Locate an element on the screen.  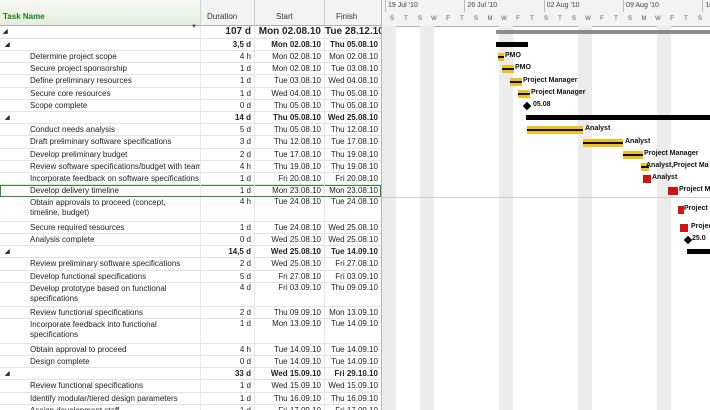
finish-cell: Fri 17.09.10 is located at coordinates (353, 407).